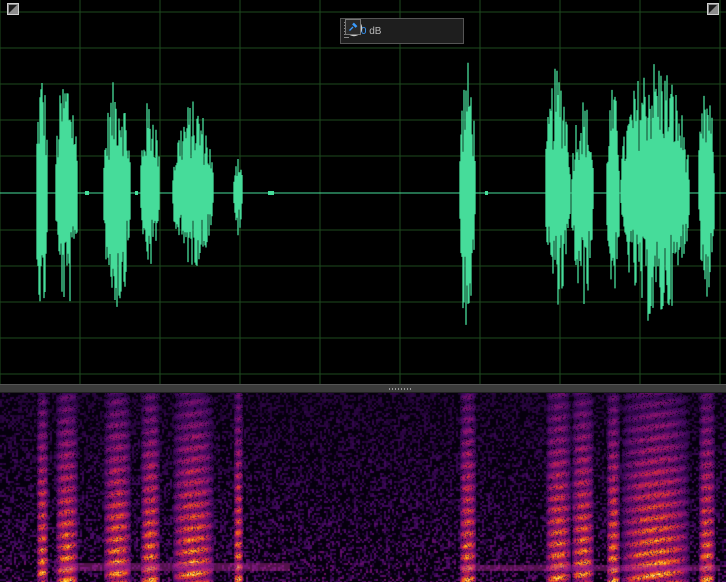  What do you see at coordinates (353, 27) in the screenshot?
I see `pin-icon` at bounding box center [353, 27].